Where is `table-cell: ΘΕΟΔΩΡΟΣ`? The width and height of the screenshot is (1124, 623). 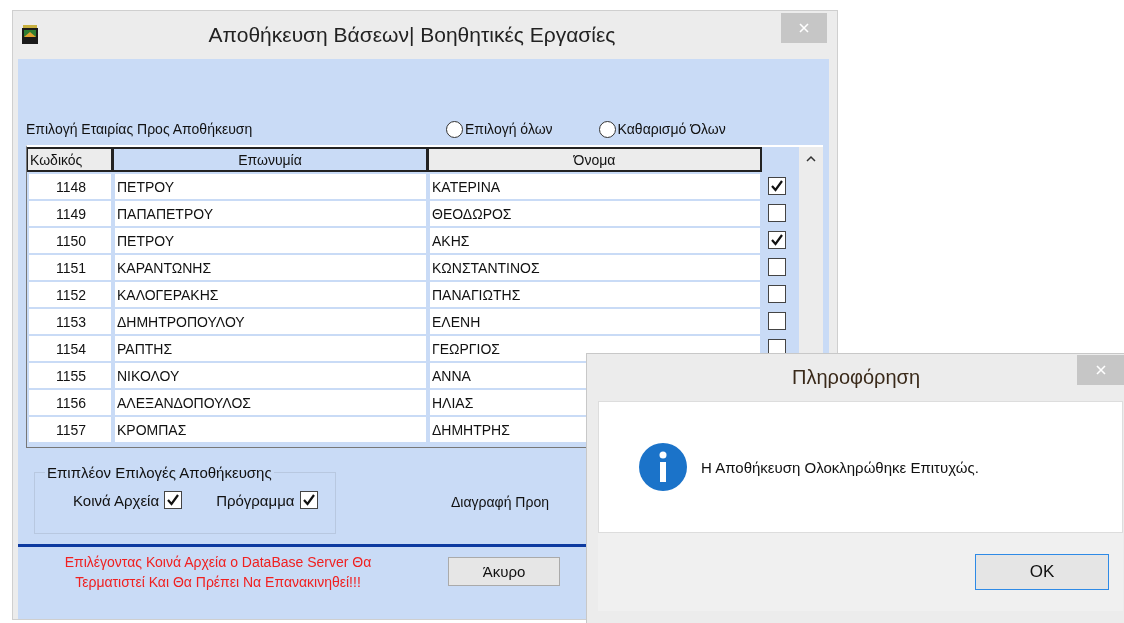 table-cell: ΘΕΟΔΩΡΟΣ is located at coordinates (595, 213).